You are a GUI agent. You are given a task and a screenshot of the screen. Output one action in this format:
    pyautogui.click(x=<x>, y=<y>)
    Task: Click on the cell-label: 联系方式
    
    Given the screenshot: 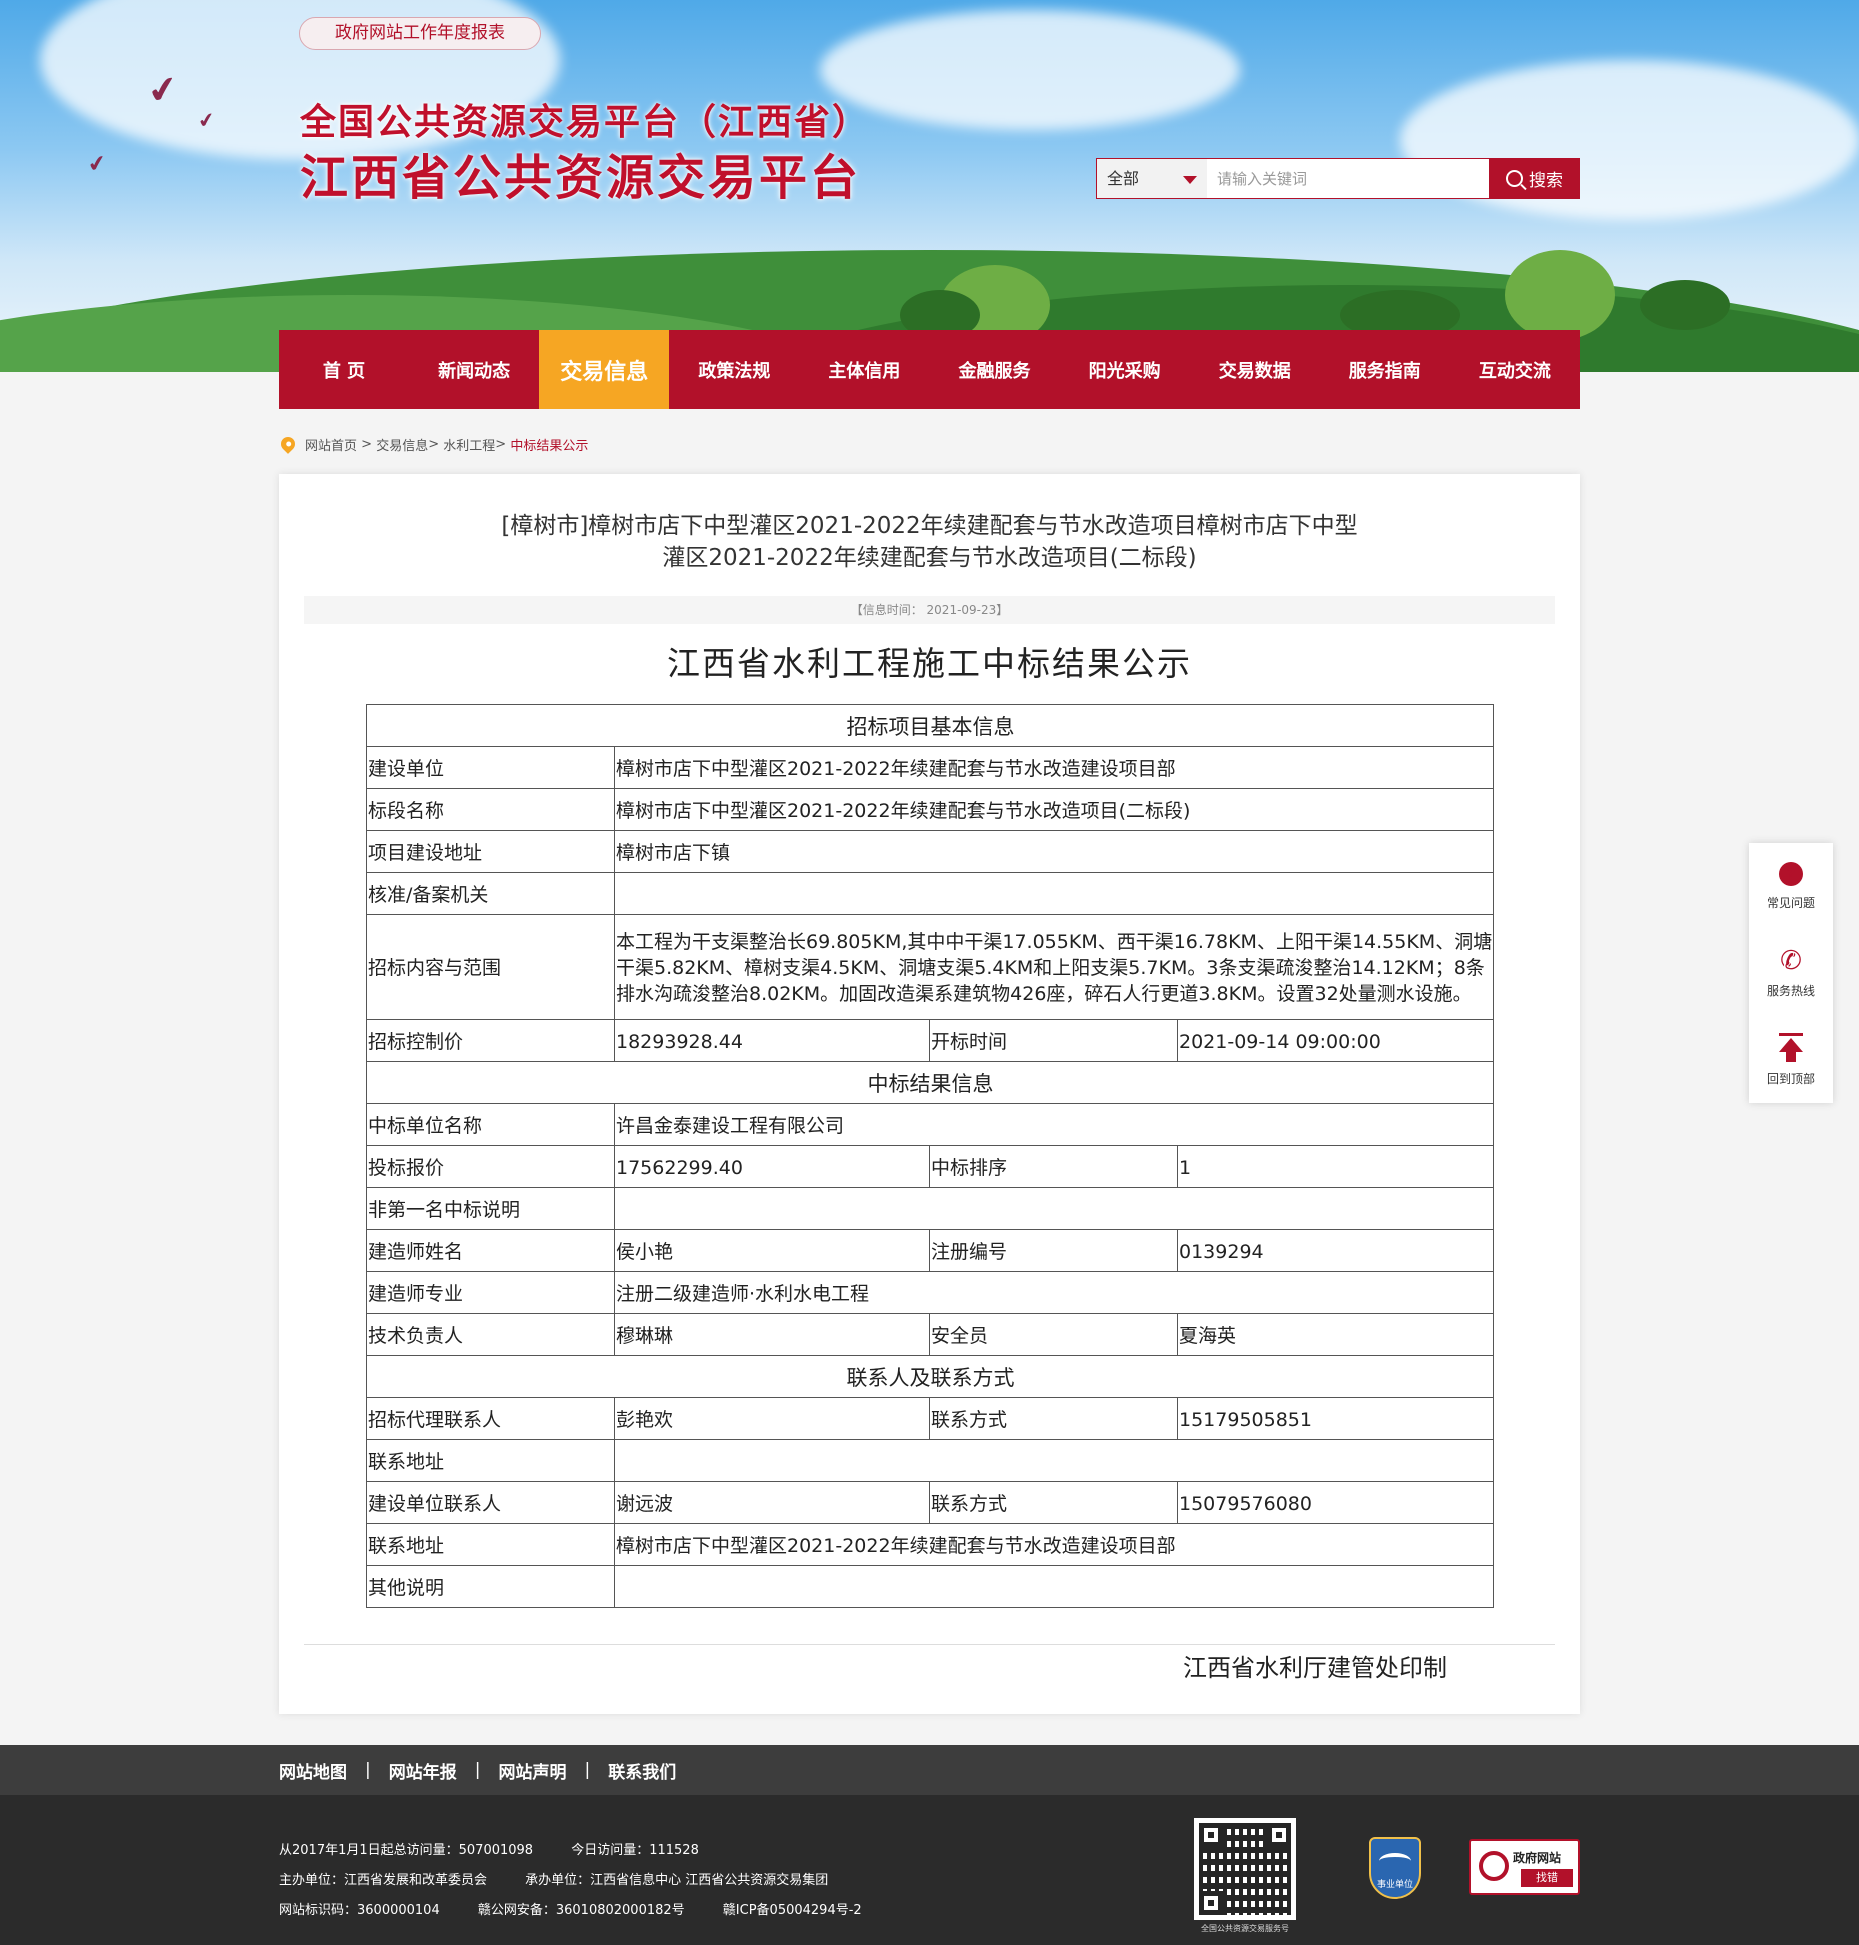 What is the action you would take?
    pyautogui.click(x=1053, y=1418)
    